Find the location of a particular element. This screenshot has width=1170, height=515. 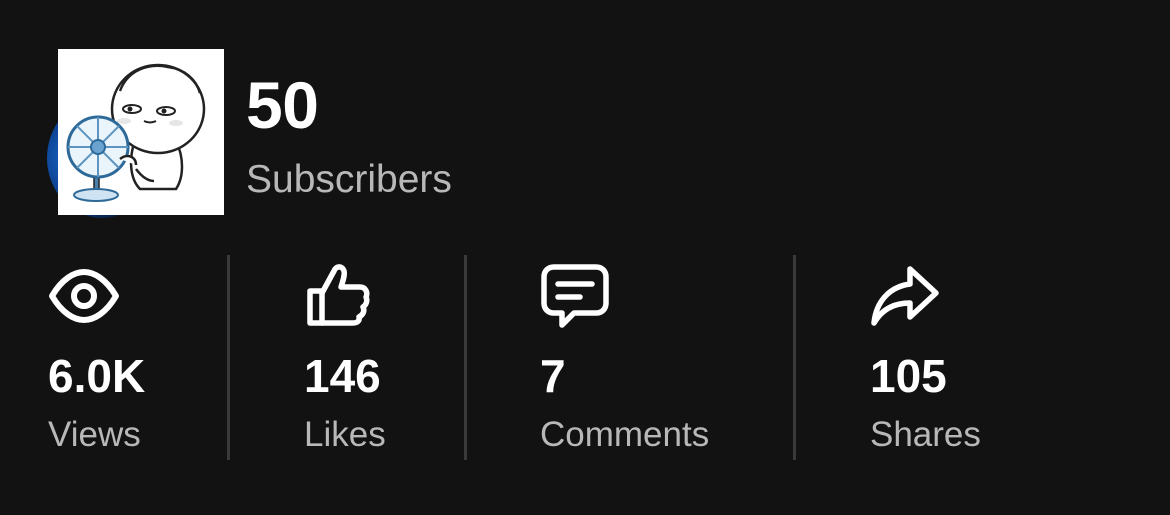

stat-comments-label: Comments is located at coordinates (625, 434).